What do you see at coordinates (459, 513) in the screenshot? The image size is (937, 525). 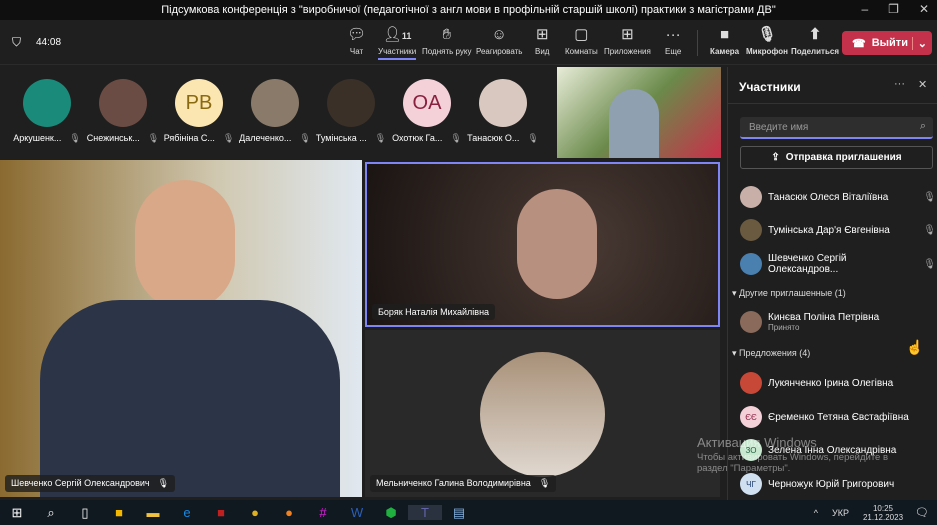 I see `network-app-icon: ▤` at bounding box center [459, 513].